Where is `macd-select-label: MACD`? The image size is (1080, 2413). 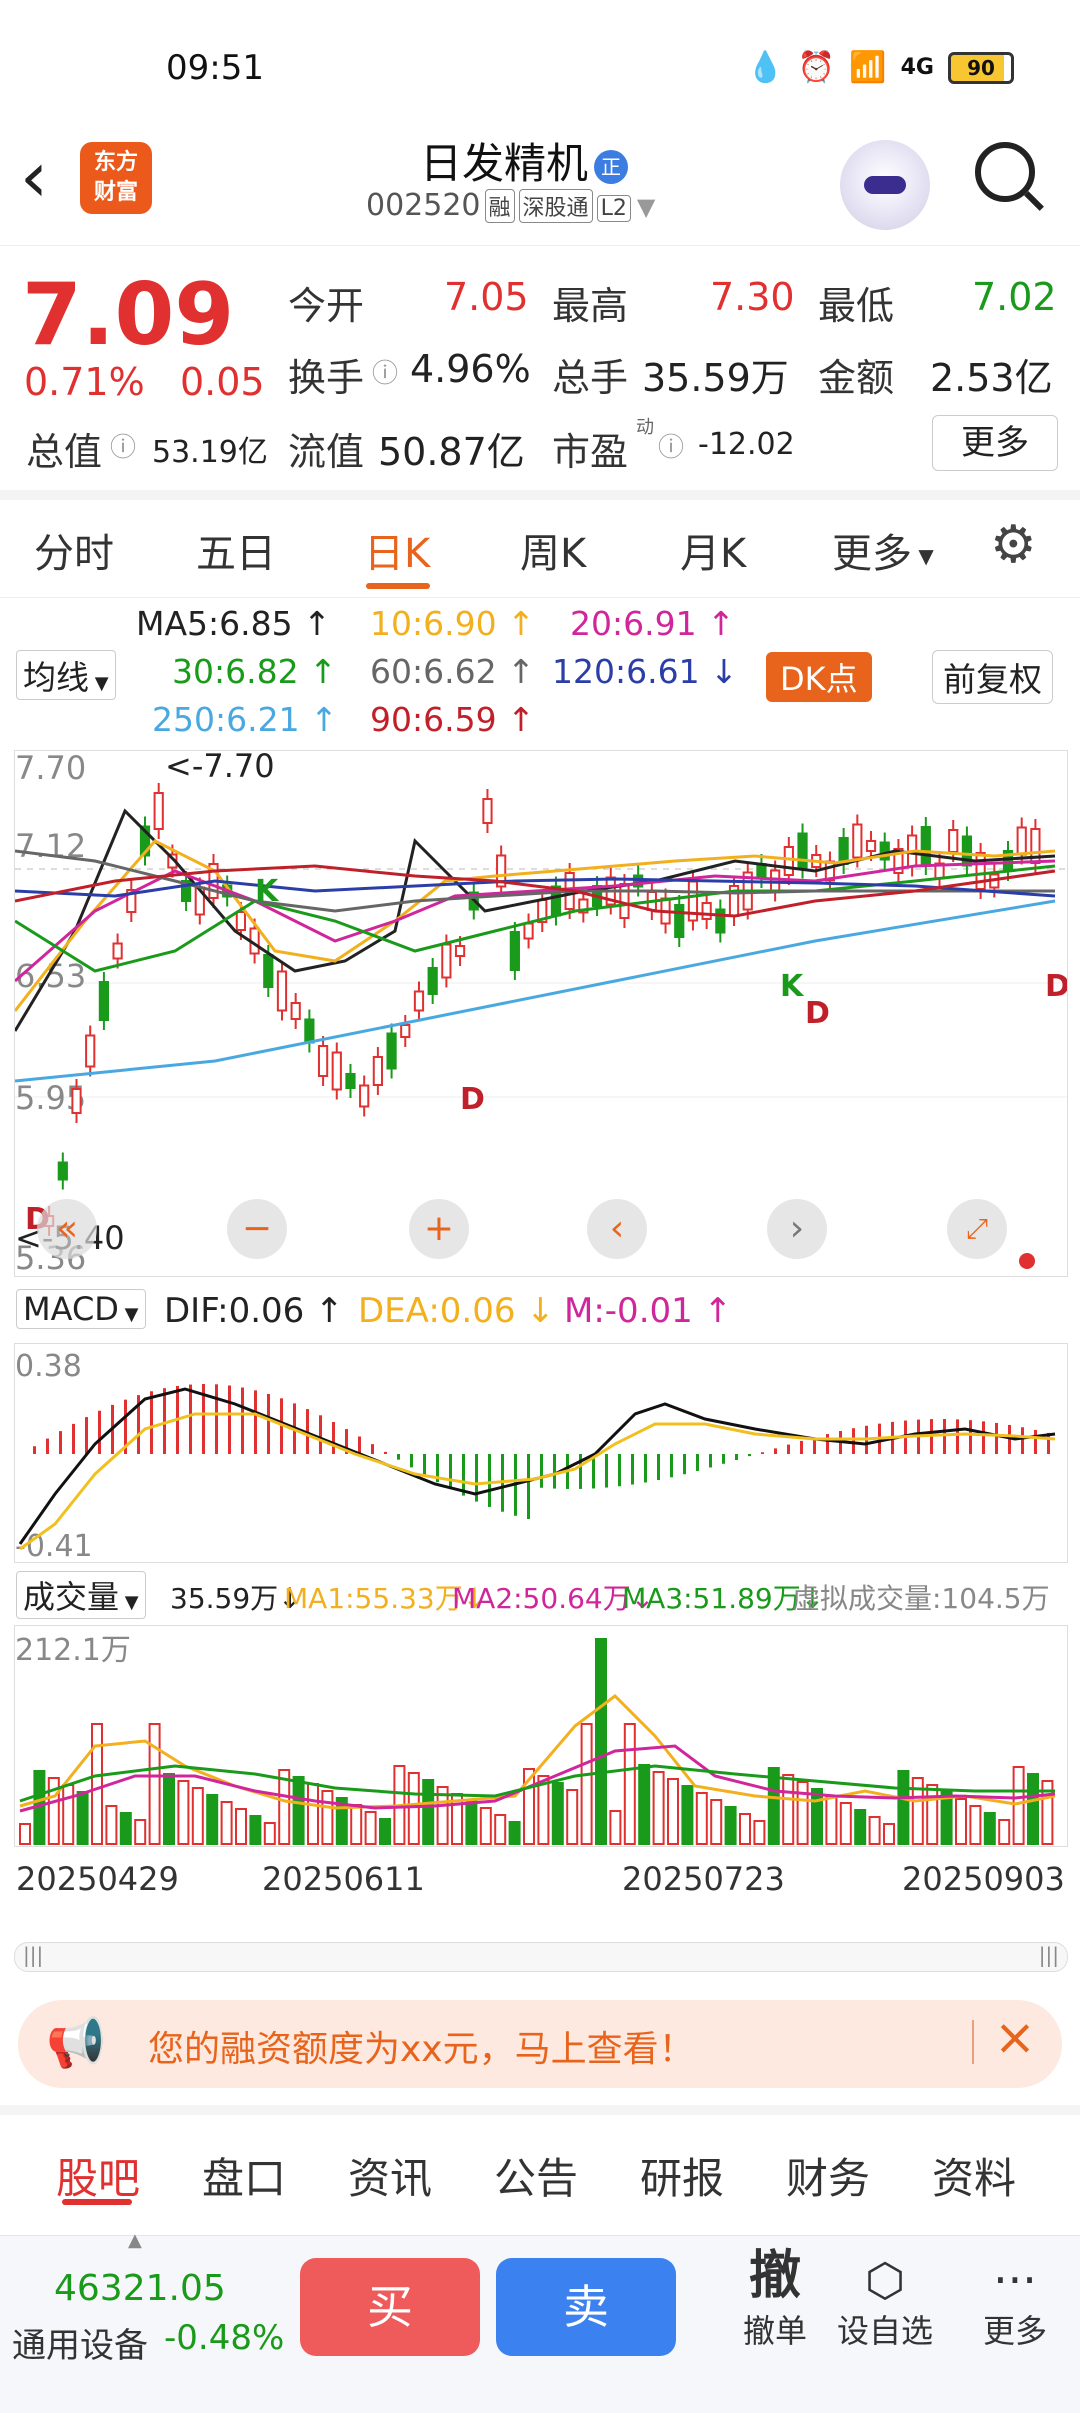 macd-select-label: MACD is located at coordinates (71, 1309).